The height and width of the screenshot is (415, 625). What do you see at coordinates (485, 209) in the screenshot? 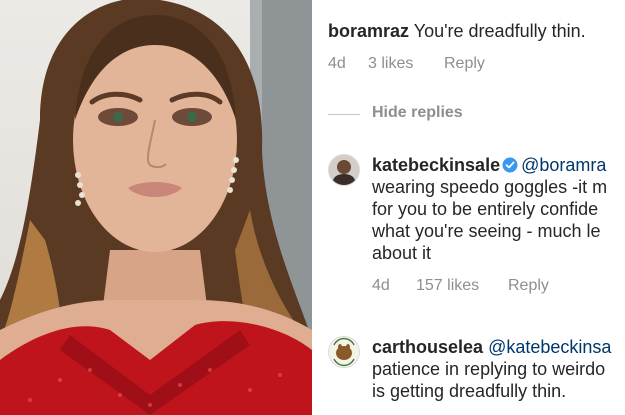
I see `reply-line: for you to be entirely confide` at bounding box center [485, 209].